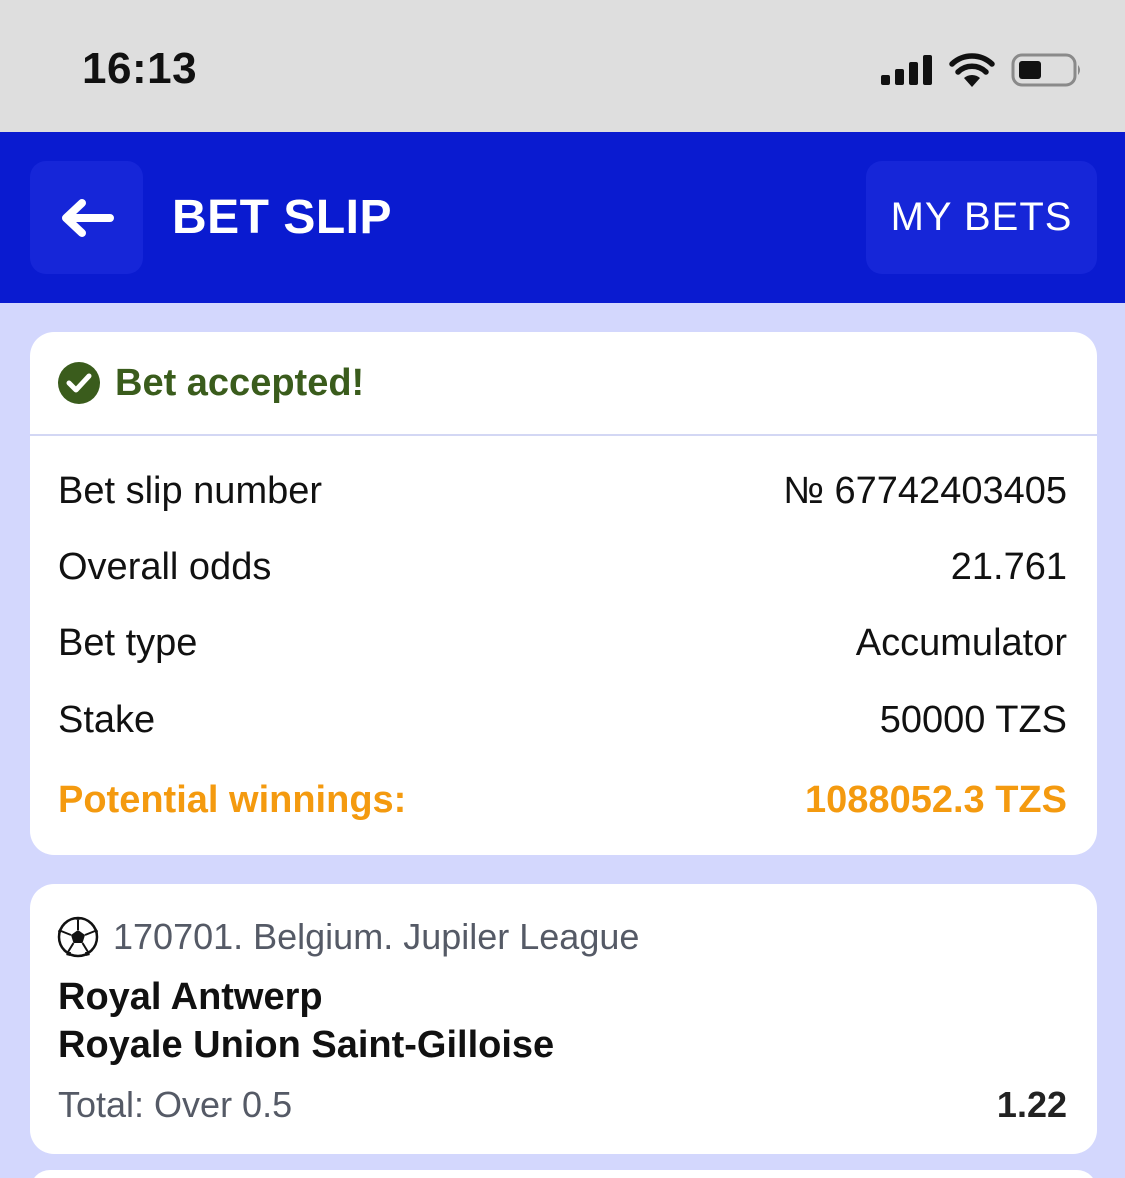 The height and width of the screenshot is (1178, 1125). Describe the element at coordinates (240, 382) in the screenshot. I see `bet-accepted-text: Bet accepted!` at that location.